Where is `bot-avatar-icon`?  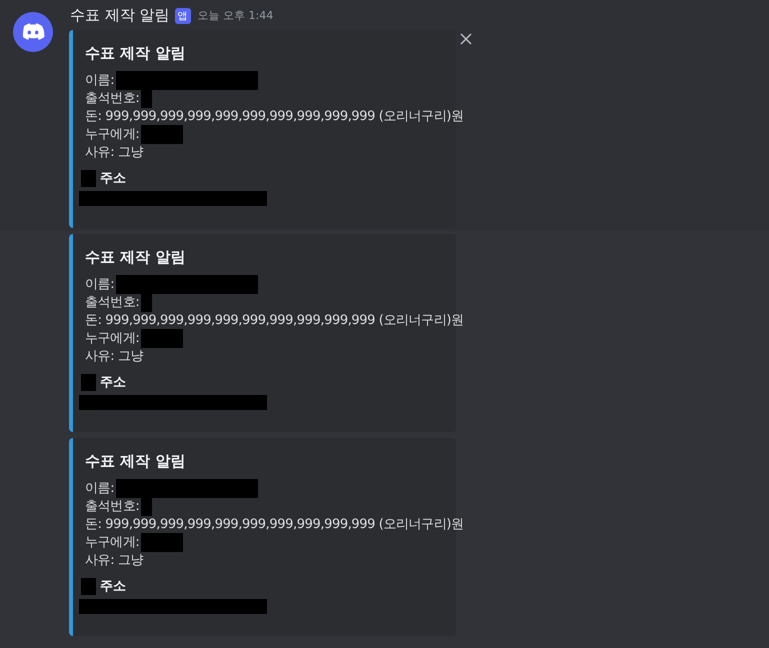
bot-avatar-icon is located at coordinates (33, 32).